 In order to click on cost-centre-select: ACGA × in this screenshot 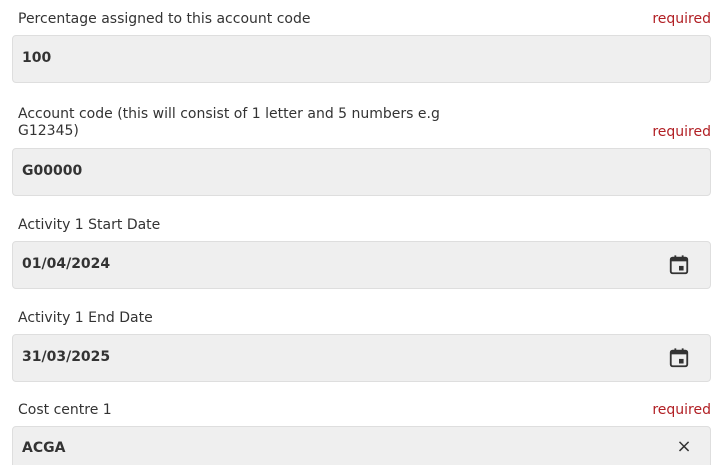, I will do `click(361, 445)`.